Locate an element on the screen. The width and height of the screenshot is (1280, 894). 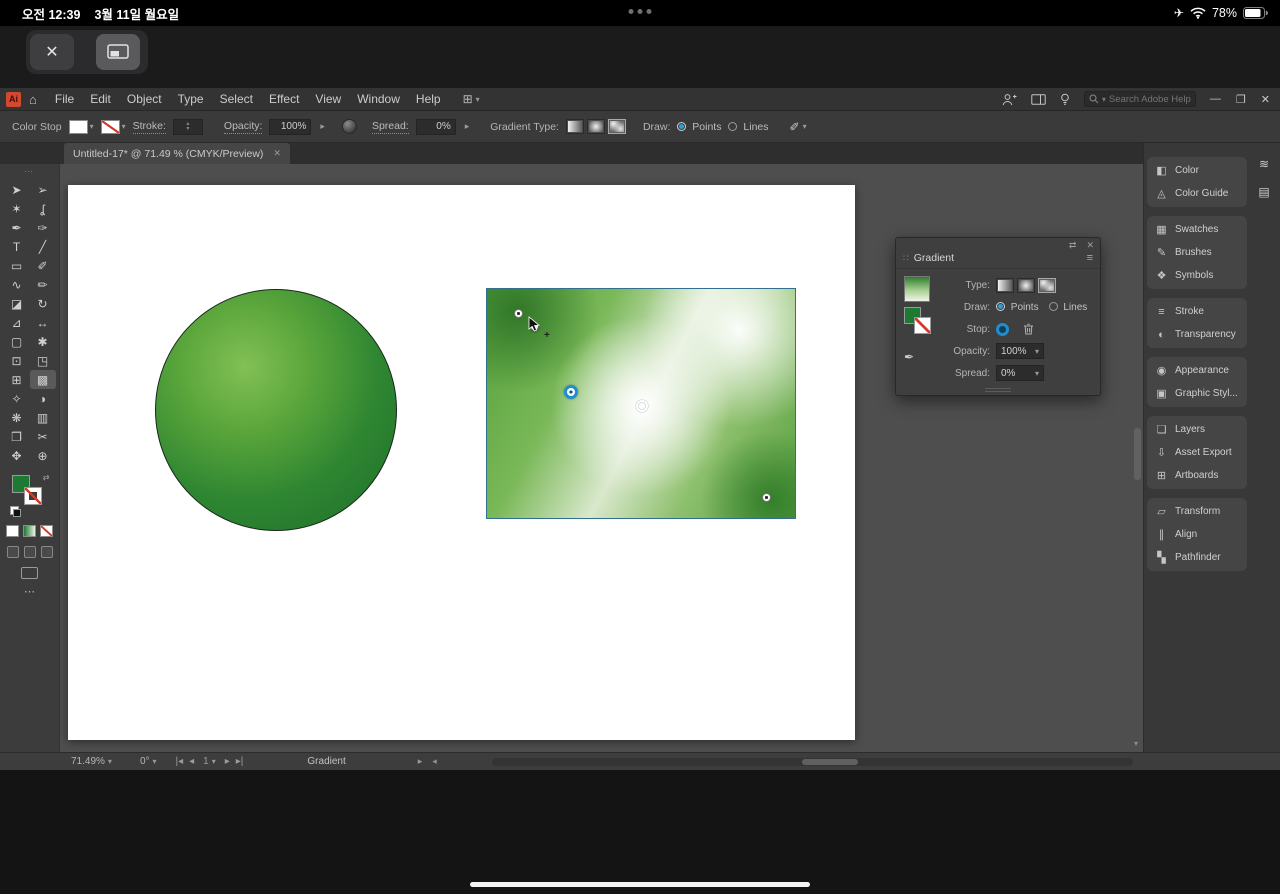
shape-builder-tool: ⊡ is located at coordinates (17, 360).